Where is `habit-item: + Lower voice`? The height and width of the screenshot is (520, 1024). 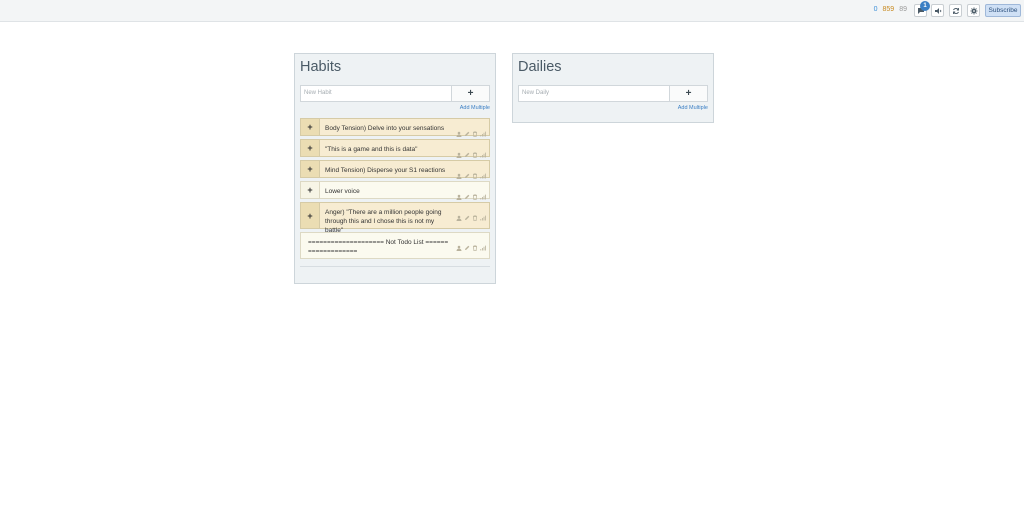 habit-item: + Lower voice is located at coordinates (395, 191).